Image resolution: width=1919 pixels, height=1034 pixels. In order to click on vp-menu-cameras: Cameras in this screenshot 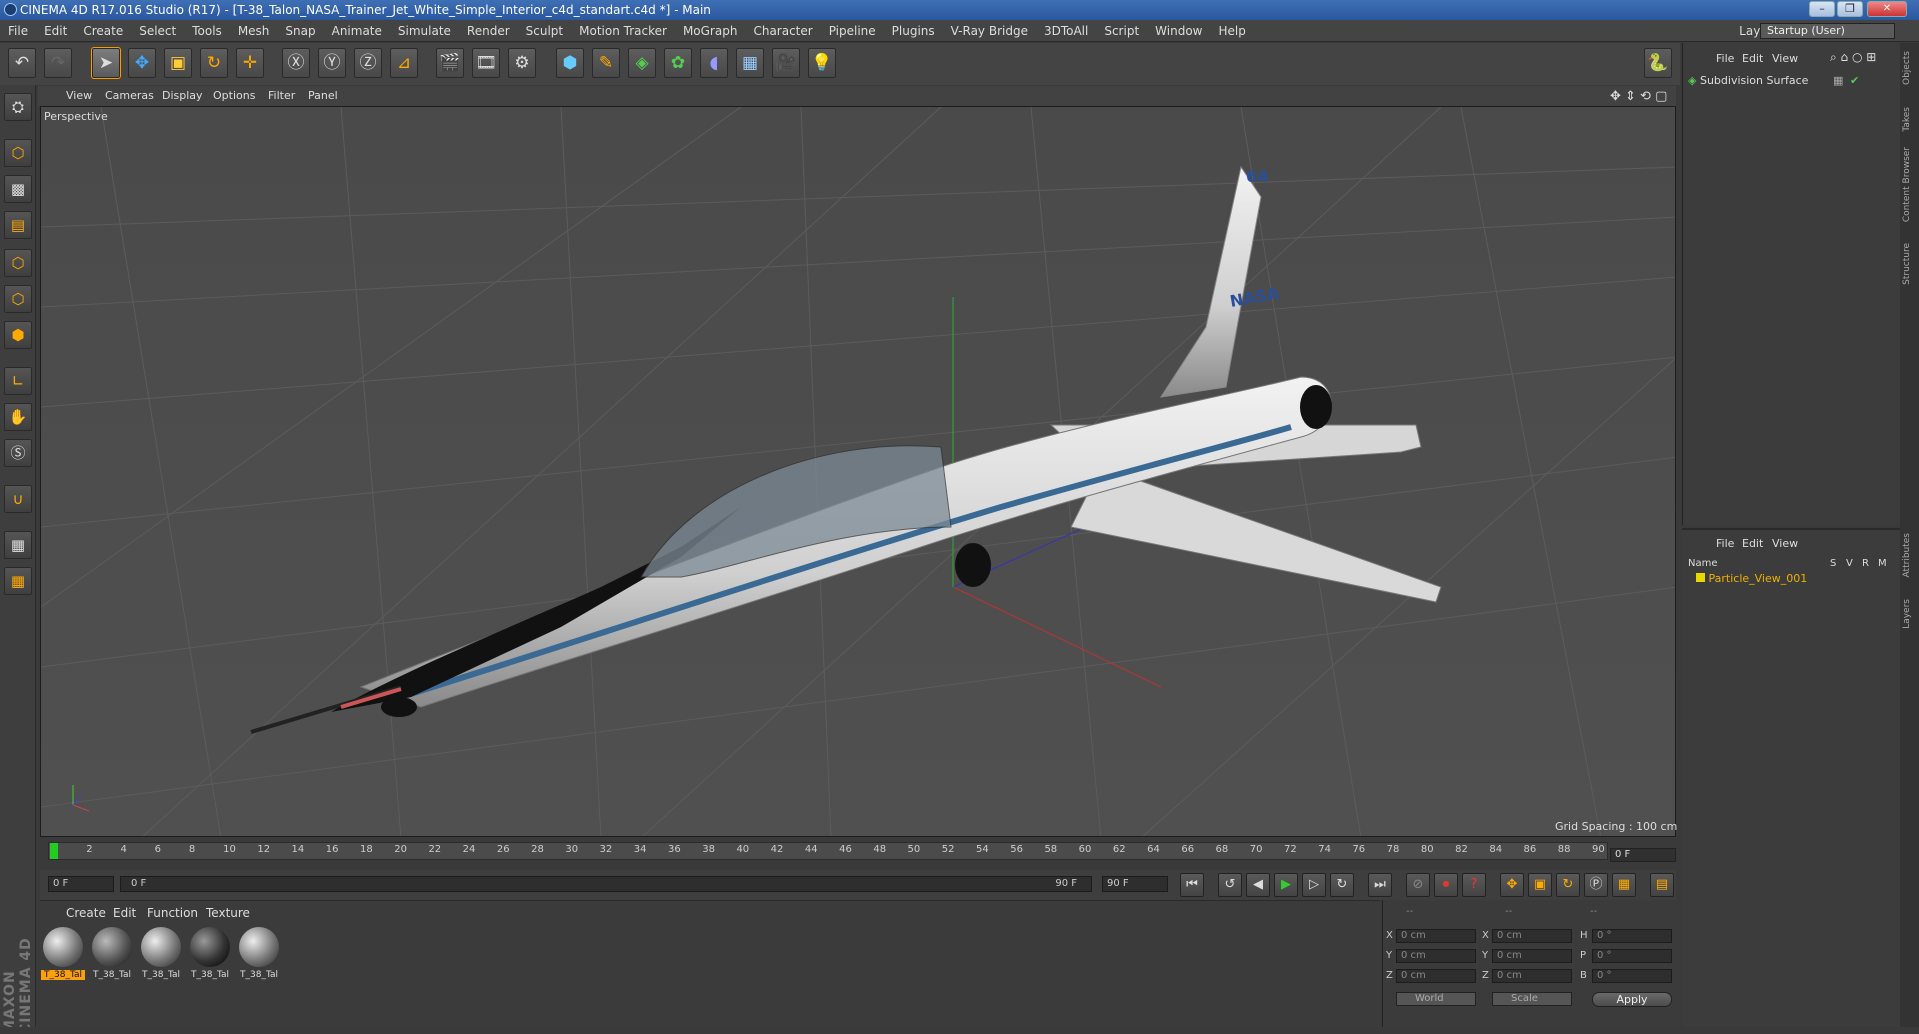, I will do `click(129, 95)`.